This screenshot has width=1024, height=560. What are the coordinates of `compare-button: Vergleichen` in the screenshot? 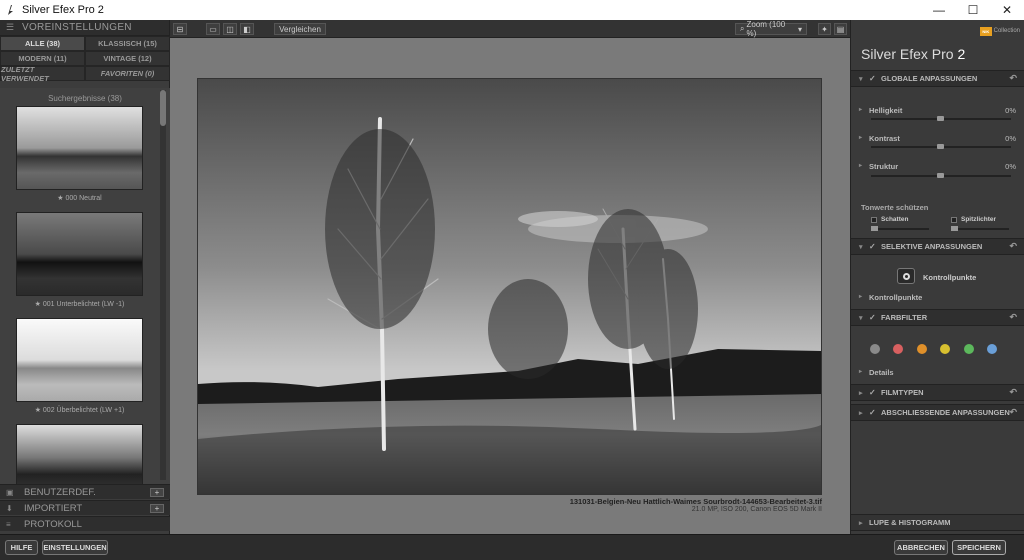 It's located at (300, 29).